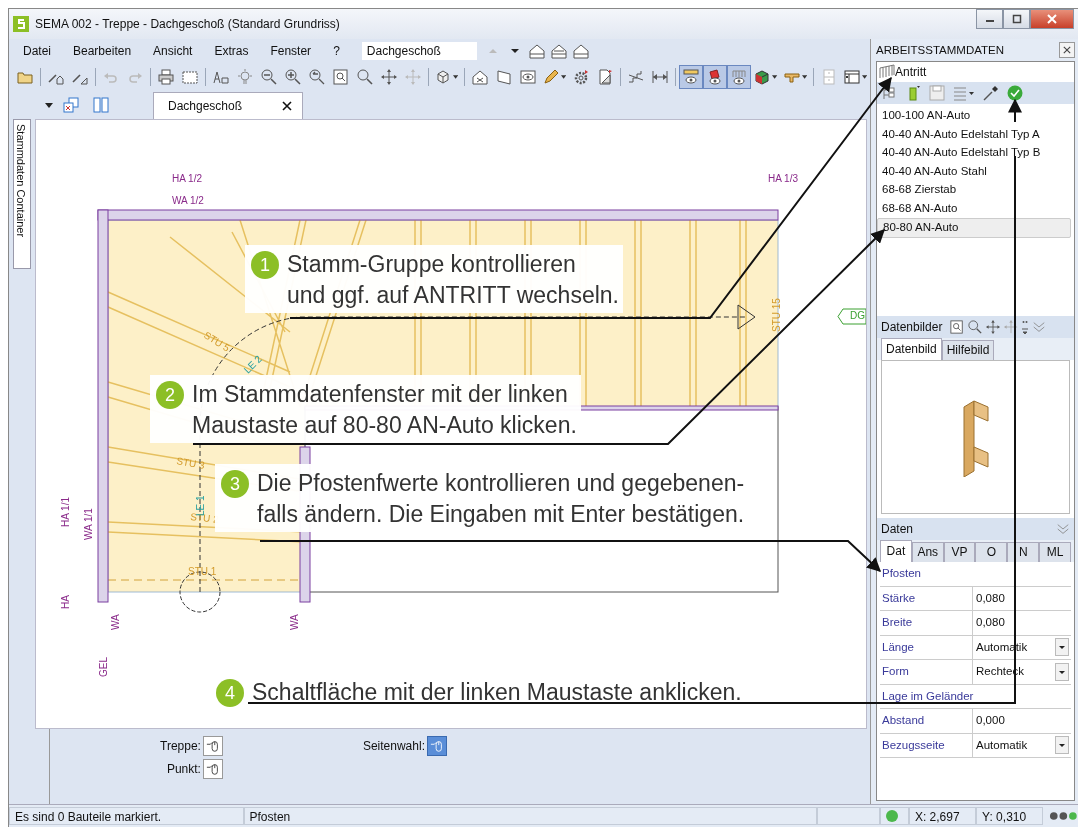  What do you see at coordinates (173, 51) in the screenshot?
I see `menu-item: Ansicht` at bounding box center [173, 51].